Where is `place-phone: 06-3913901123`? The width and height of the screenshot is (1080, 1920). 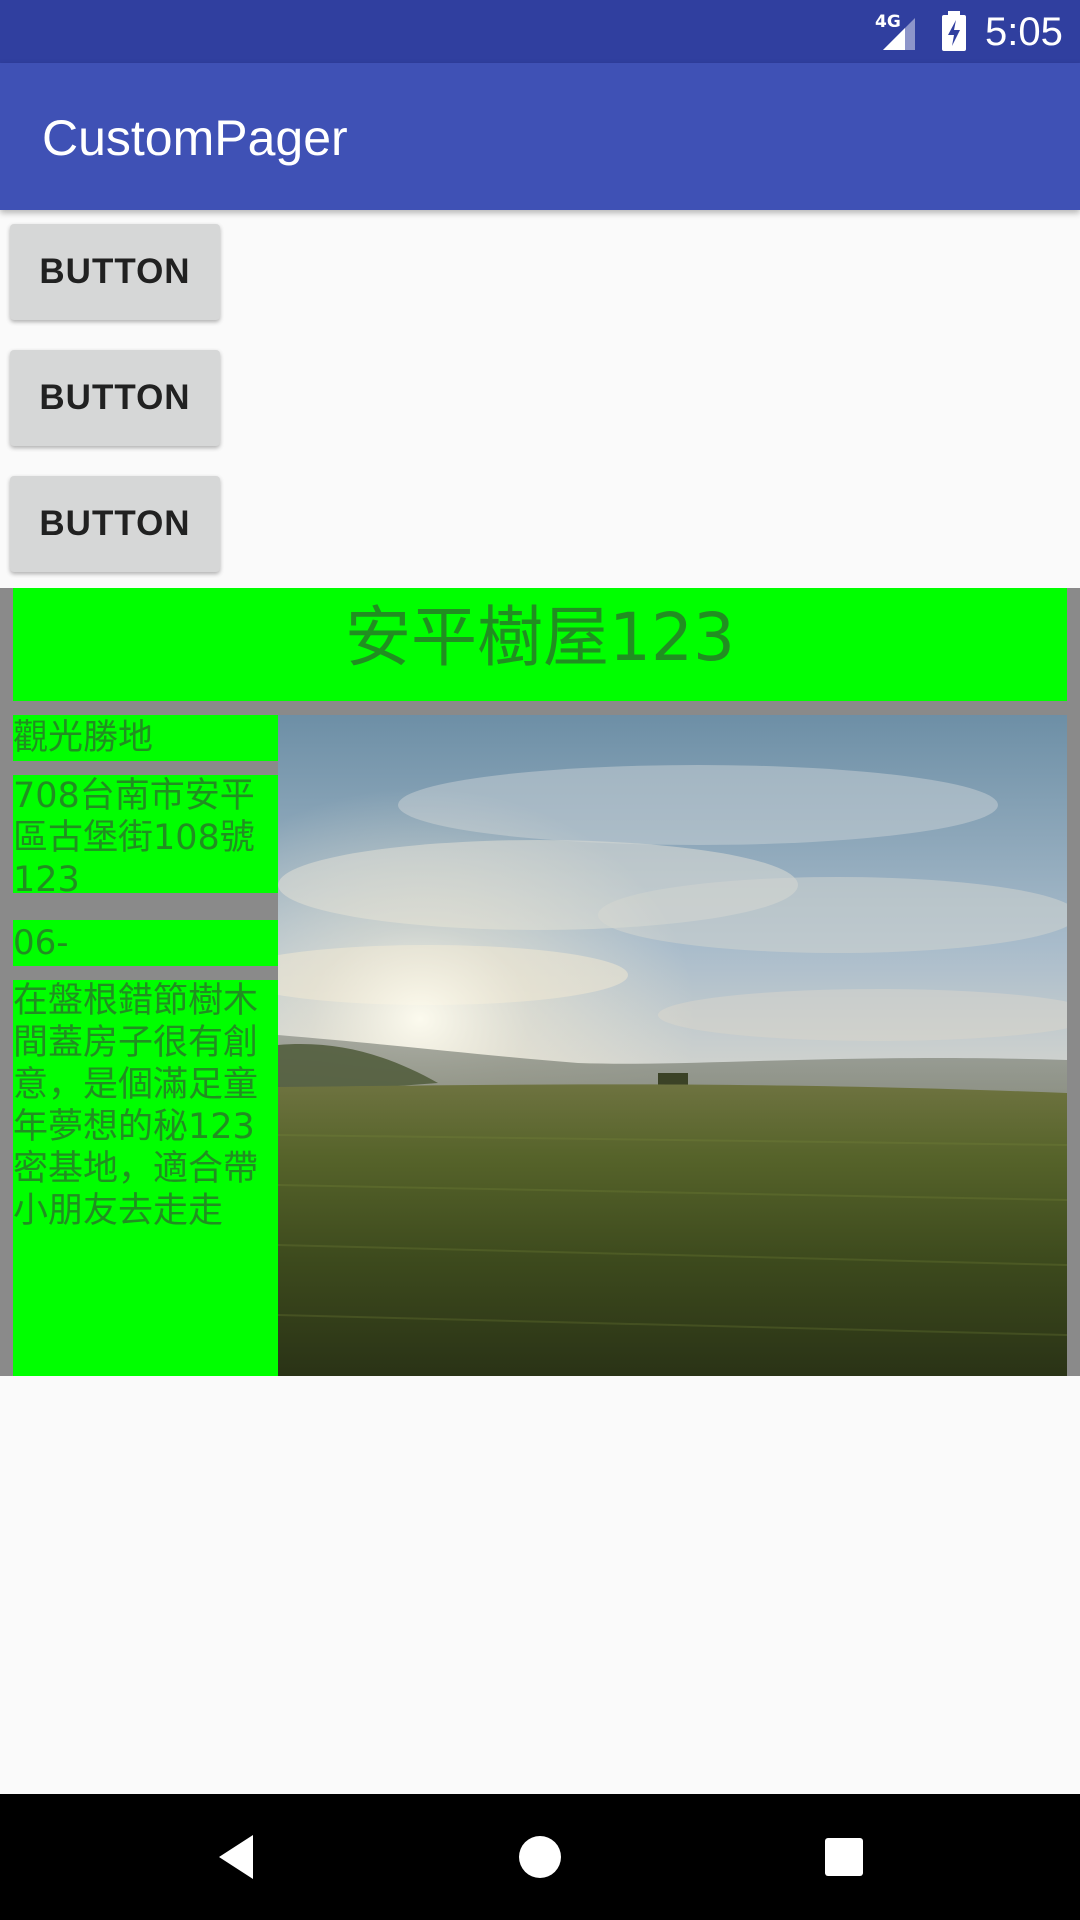 place-phone: 06-3913901123 is located at coordinates (145, 943).